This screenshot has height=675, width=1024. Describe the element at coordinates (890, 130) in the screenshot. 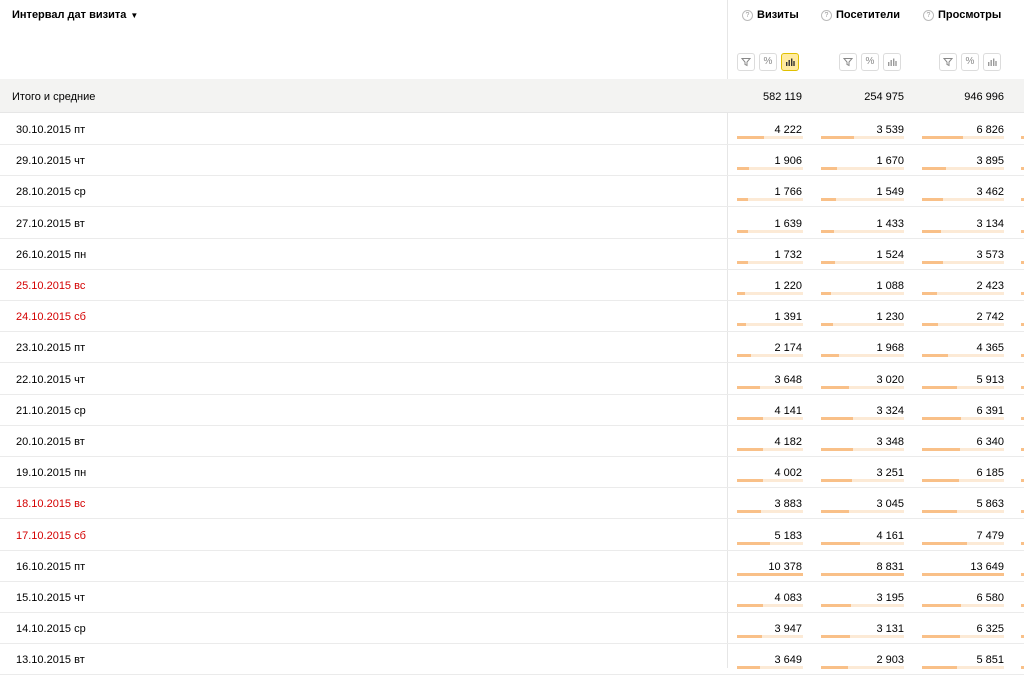

I see `cell-visitors: 3 539` at that location.